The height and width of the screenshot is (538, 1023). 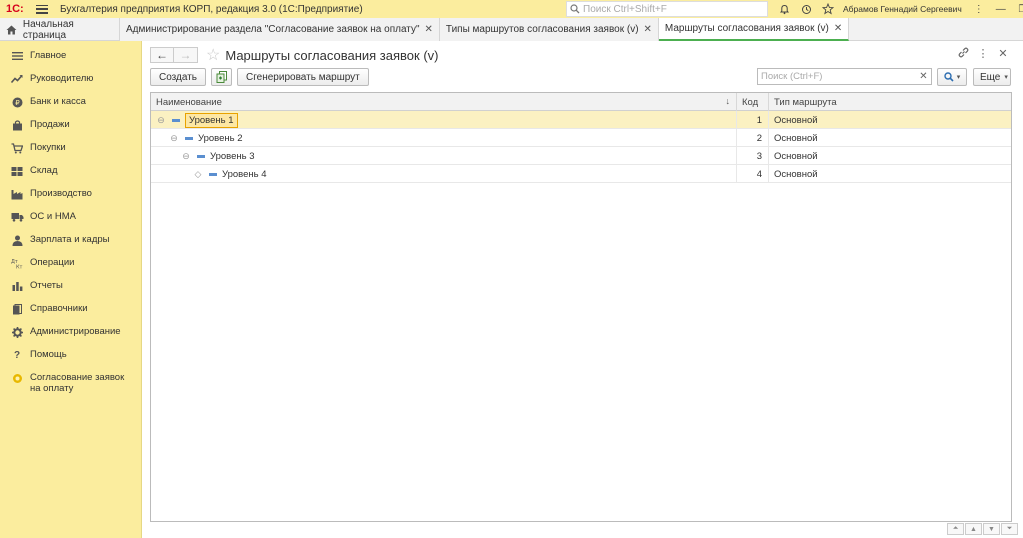 I want to click on sidebar-item-manager: Руководителю, so click(x=70, y=79).